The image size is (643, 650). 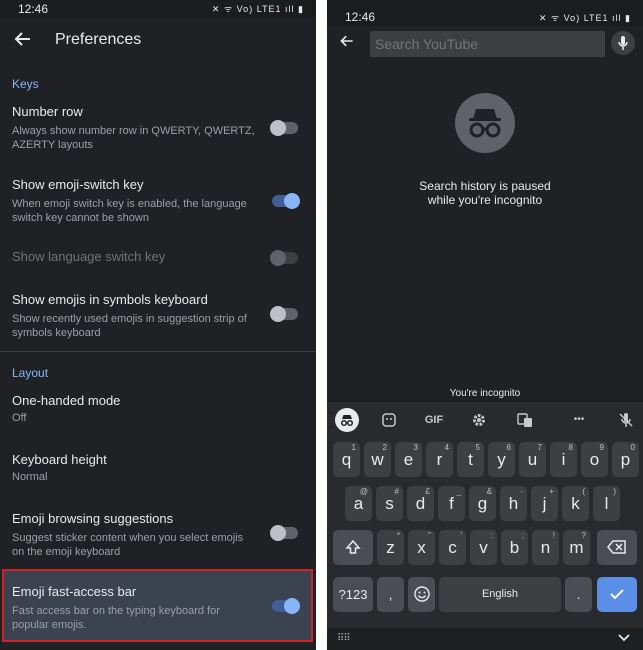 I want to click on translate-icon, so click(x=525, y=420).